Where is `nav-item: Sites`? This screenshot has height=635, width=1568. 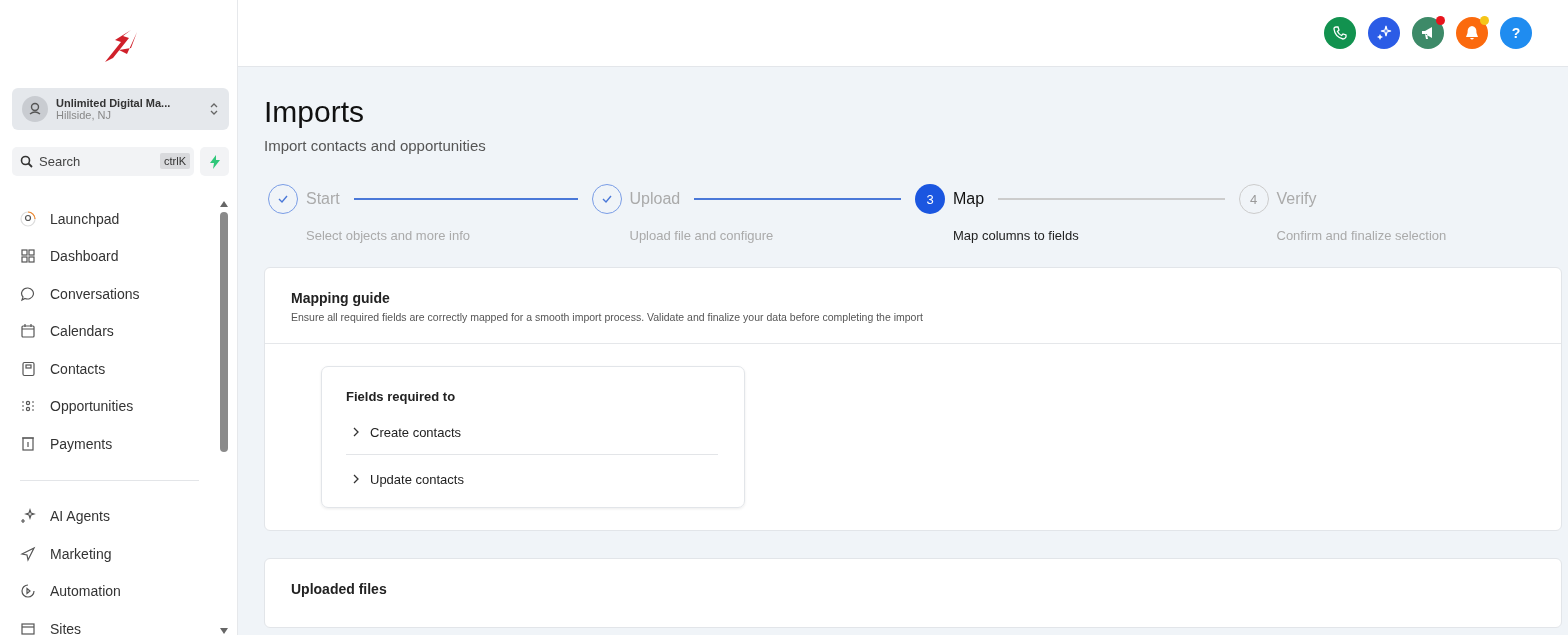
nav-item: Sites is located at coordinates (119, 622).